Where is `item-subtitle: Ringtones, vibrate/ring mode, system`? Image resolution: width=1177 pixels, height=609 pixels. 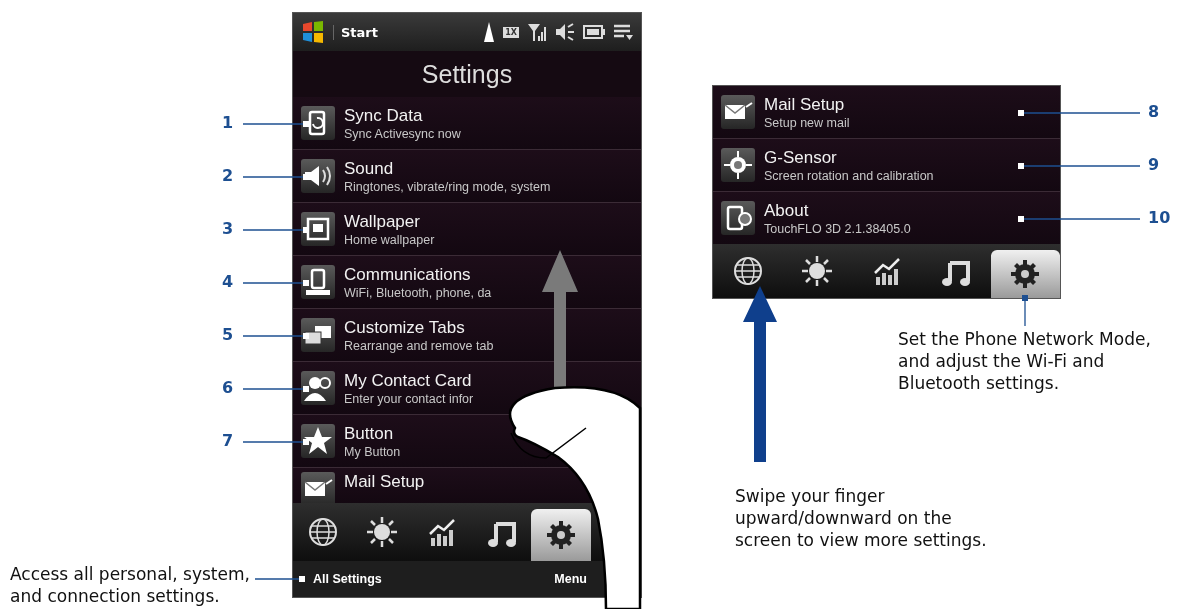
item-subtitle: Ringtones, vibrate/ring mode, system is located at coordinates (447, 186).